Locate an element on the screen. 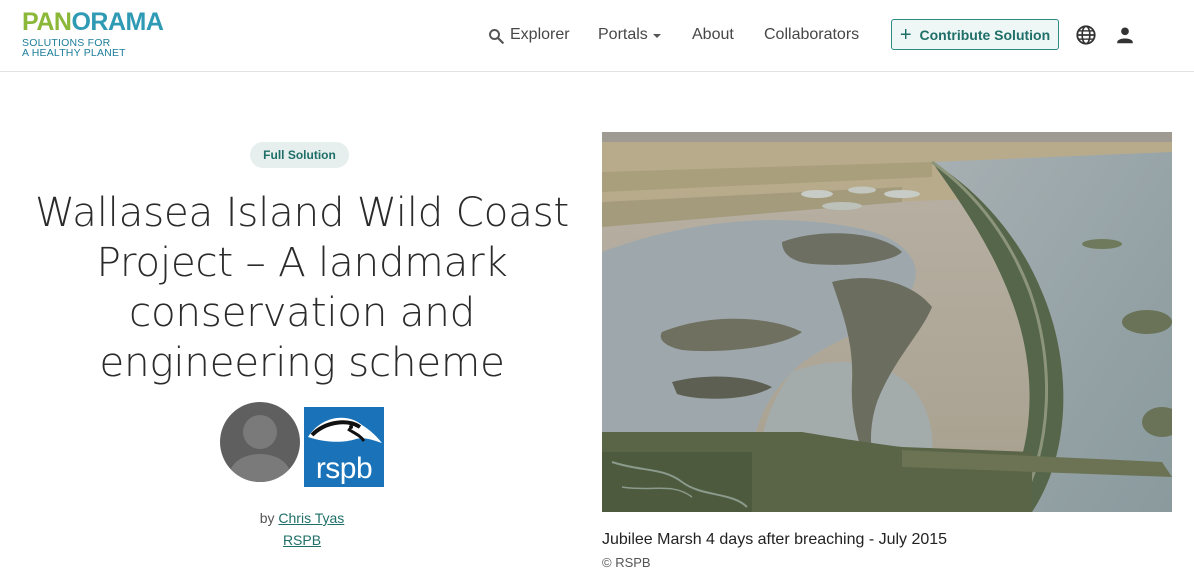  author-avatar is located at coordinates (260, 442).